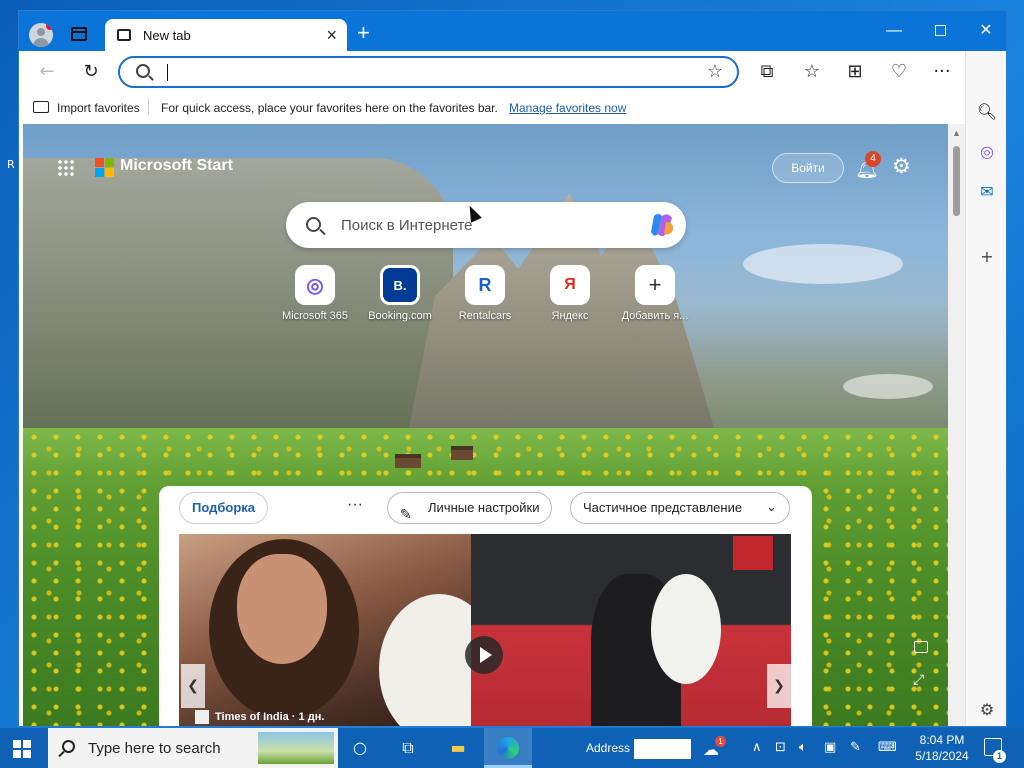 The image size is (1024, 768). What do you see at coordinates (987, 112) in the screenshot?
I see `sidebar-search-icon: 🔍︎` at bounding box center [987, 112].